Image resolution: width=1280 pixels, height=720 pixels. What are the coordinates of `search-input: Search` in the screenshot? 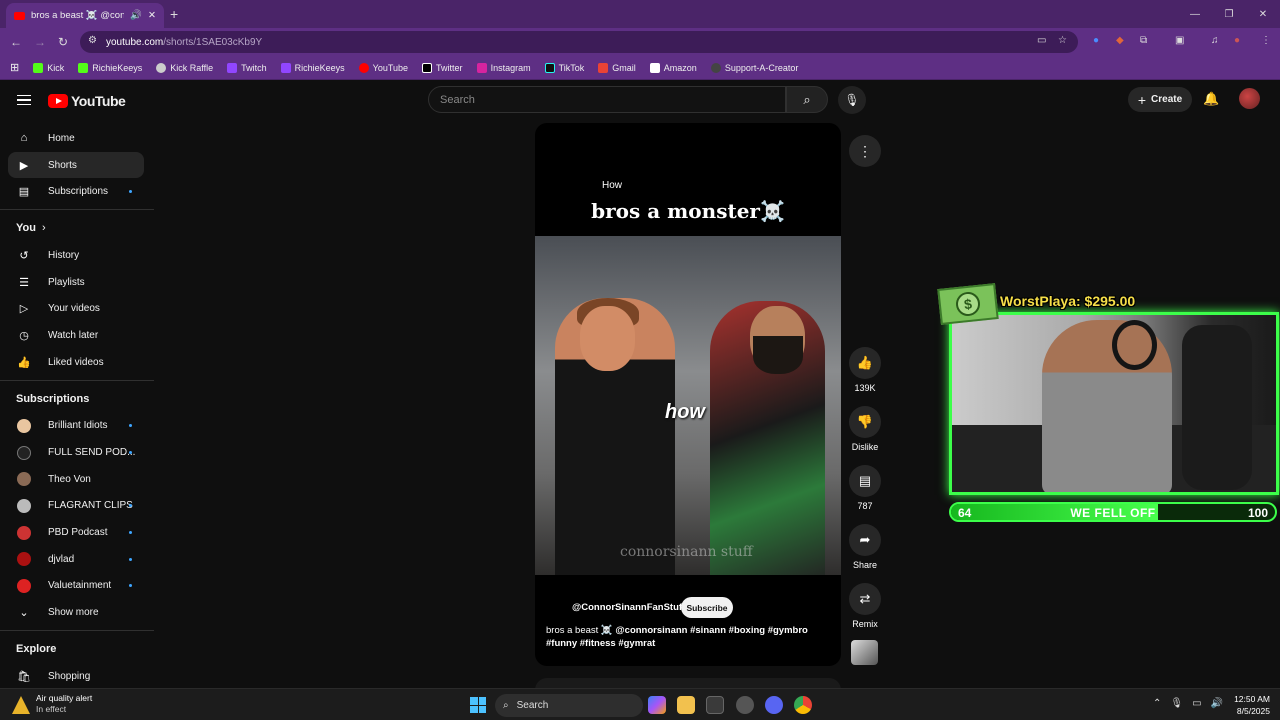 It's located at (607, 99).